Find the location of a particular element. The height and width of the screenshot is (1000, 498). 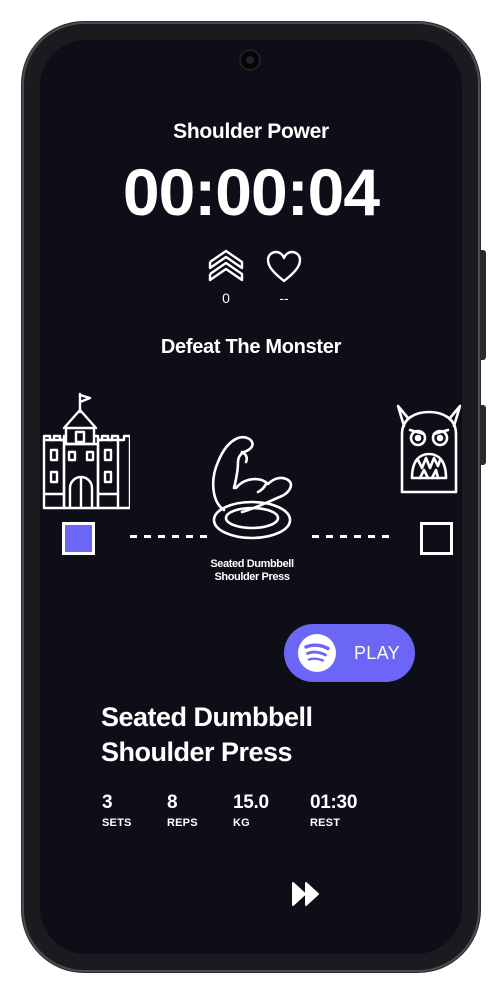

power-button is located at coordinates (483, 435).